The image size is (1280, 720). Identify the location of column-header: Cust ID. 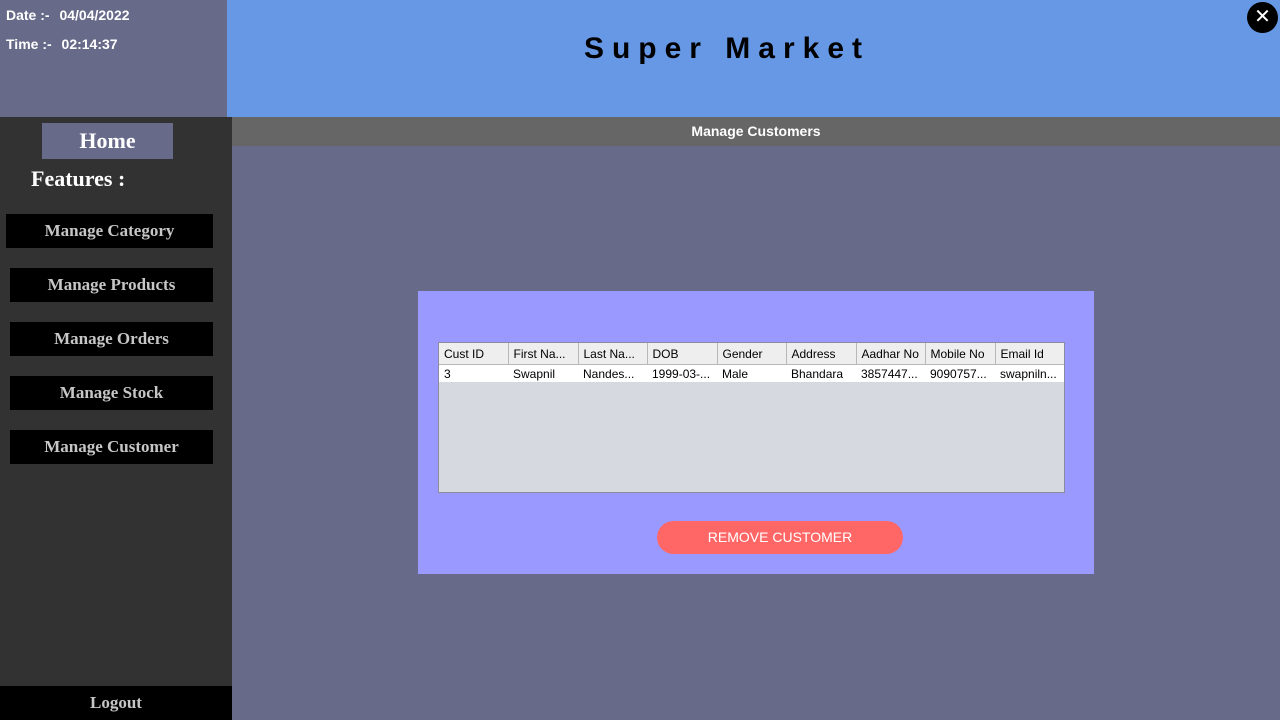
(474, 354).